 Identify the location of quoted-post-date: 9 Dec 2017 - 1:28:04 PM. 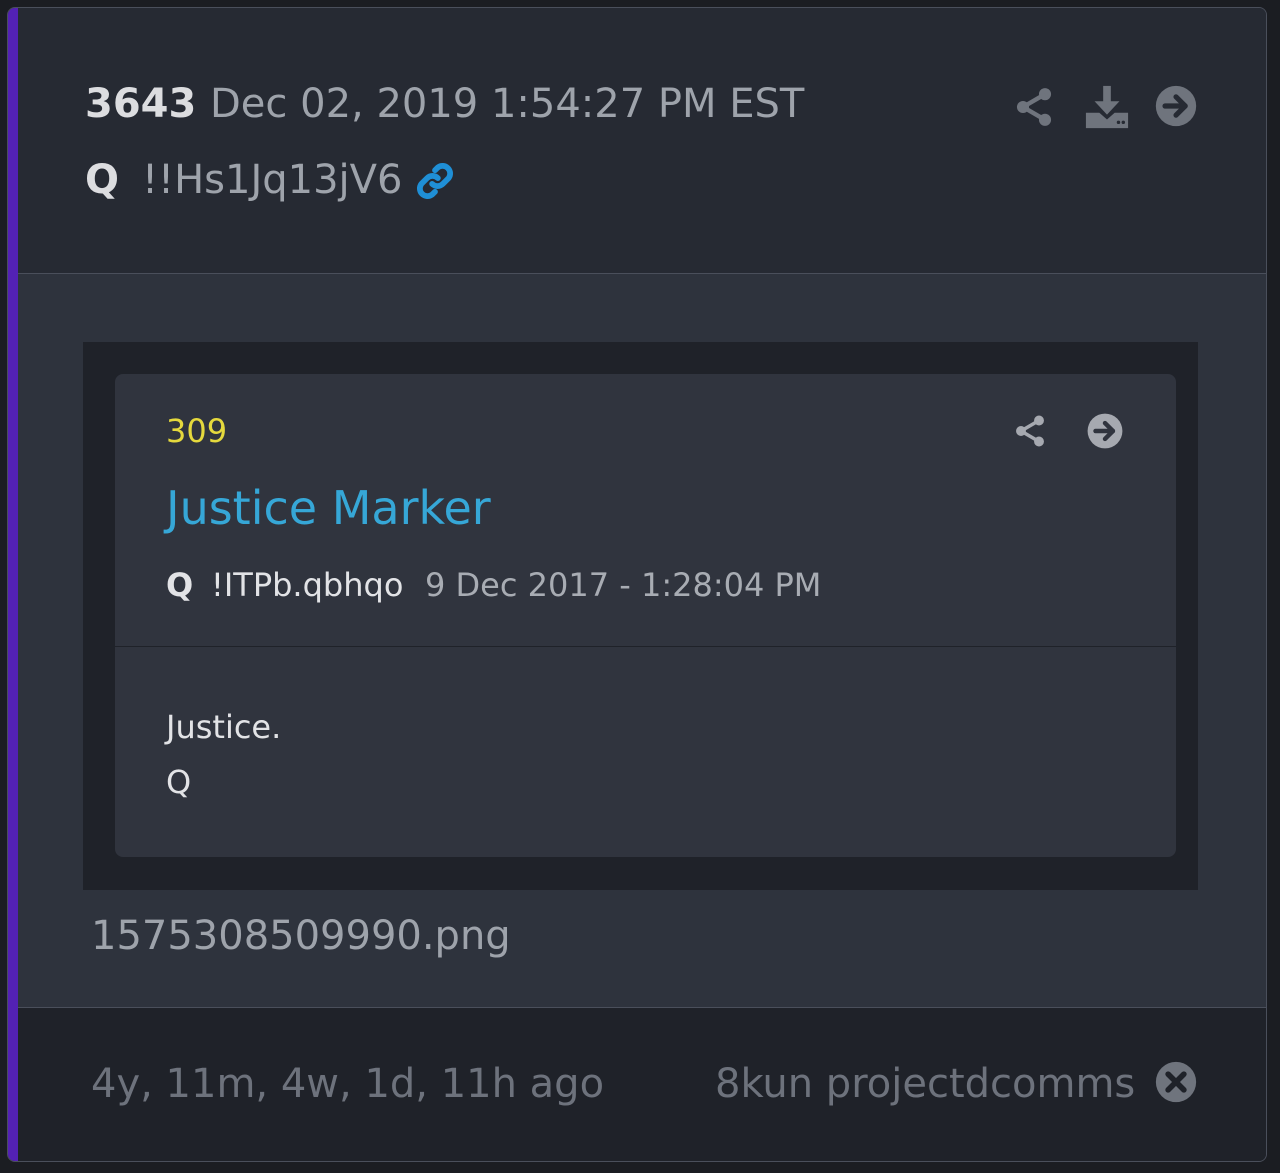
(623, 585).